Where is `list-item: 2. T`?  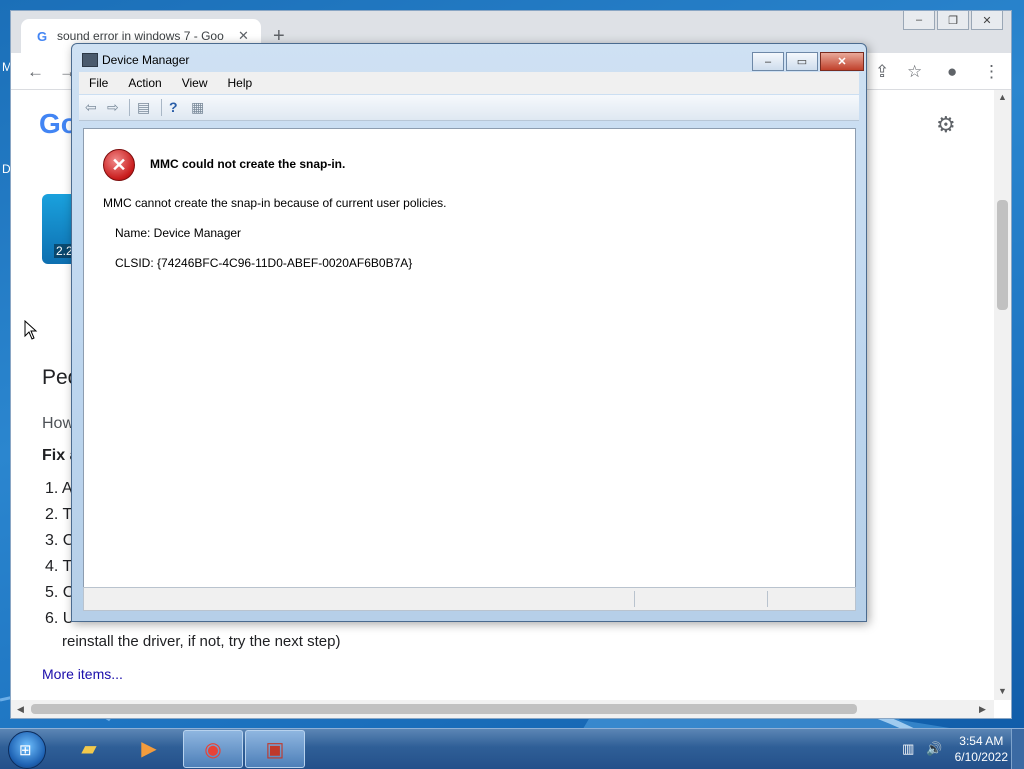
list-item: 2. T is located at coordinates (59, 514).